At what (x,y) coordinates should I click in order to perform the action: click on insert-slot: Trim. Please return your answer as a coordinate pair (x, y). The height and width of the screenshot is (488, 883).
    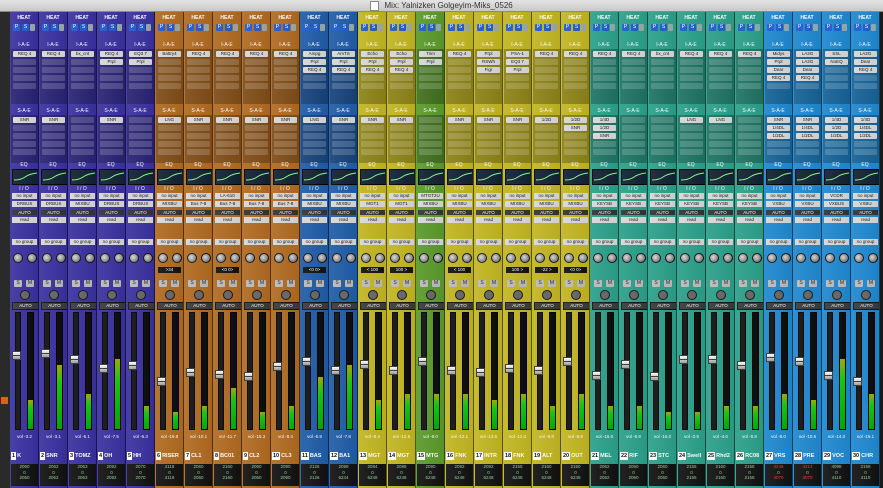
    Looking at the image, I should click on (430, 54).